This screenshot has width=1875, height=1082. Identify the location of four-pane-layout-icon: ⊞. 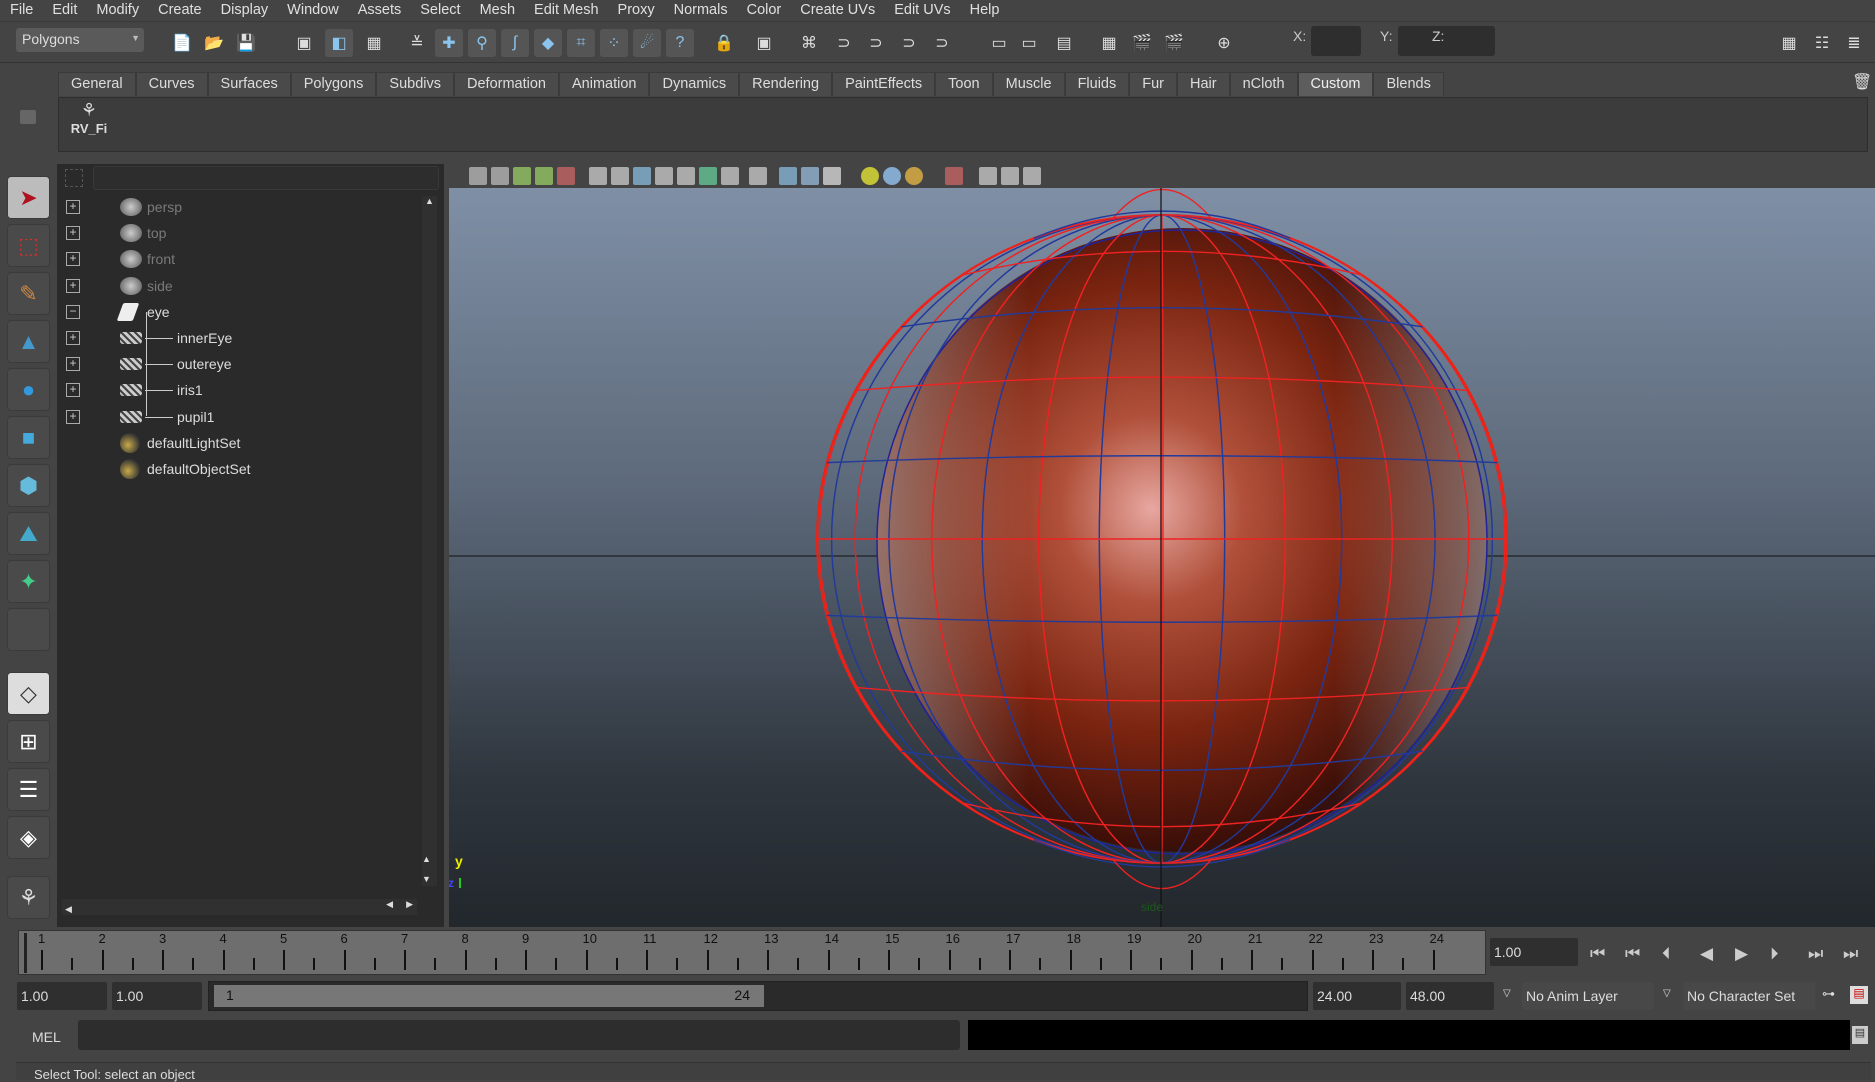
(28, 741).